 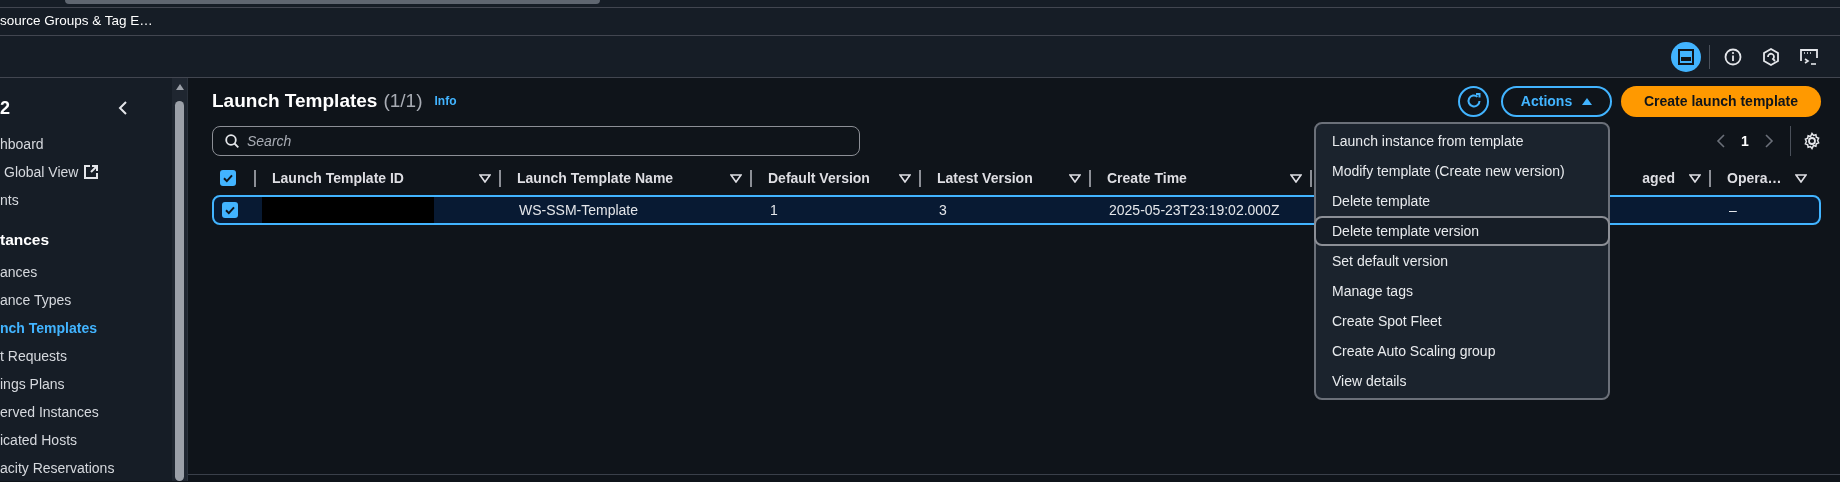 I want to click on page-title: Launch Templates, so click(x=295, y=100).